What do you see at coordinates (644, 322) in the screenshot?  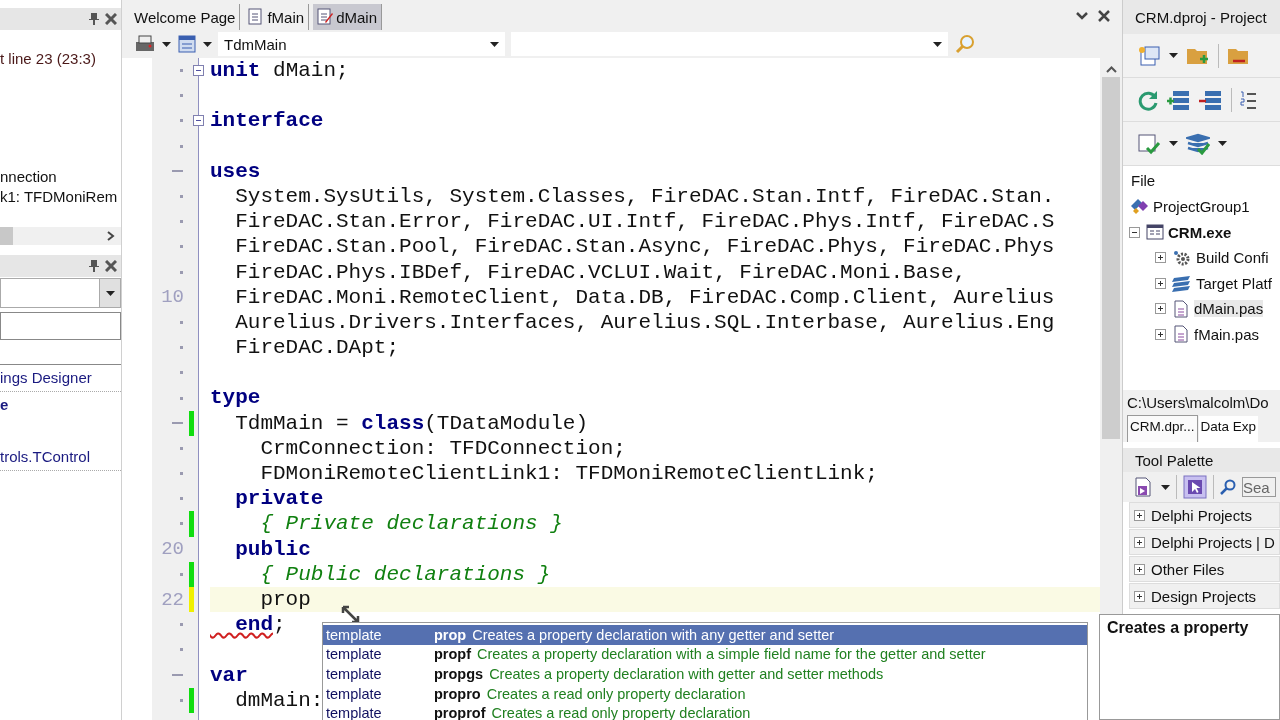 I see `code-line: Aurelius.Drivers.Interfaces, Aurelius.SQL.Interbase, Aurelius.Eng` at bounding box center [644, 322].